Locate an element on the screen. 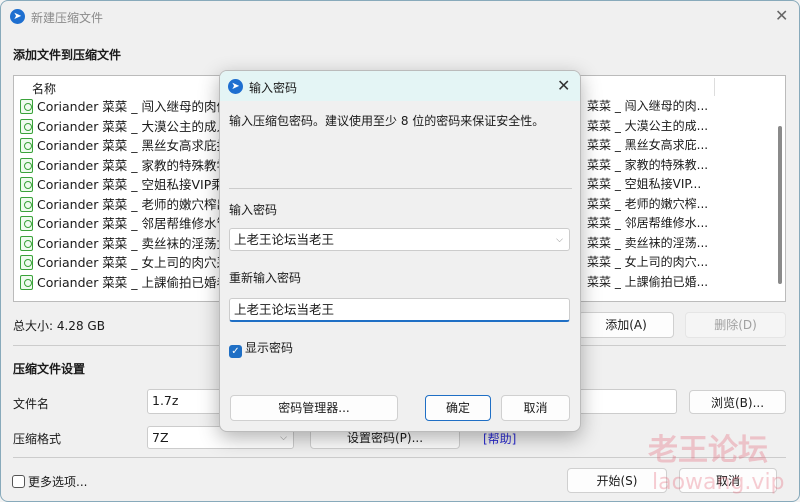 The image size is (800, 502). dialog-description: 输入压缩包密码。建议使用至少 8 位的密码来保证安全性。 is located at coordinates (387, 121).